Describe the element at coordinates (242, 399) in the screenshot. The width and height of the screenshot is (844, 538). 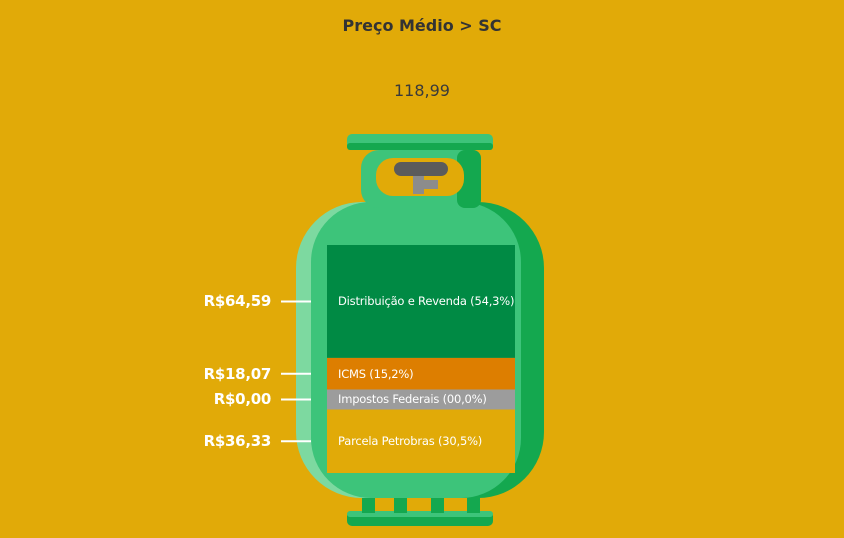
I see `value-label: R$0,00` at that location.